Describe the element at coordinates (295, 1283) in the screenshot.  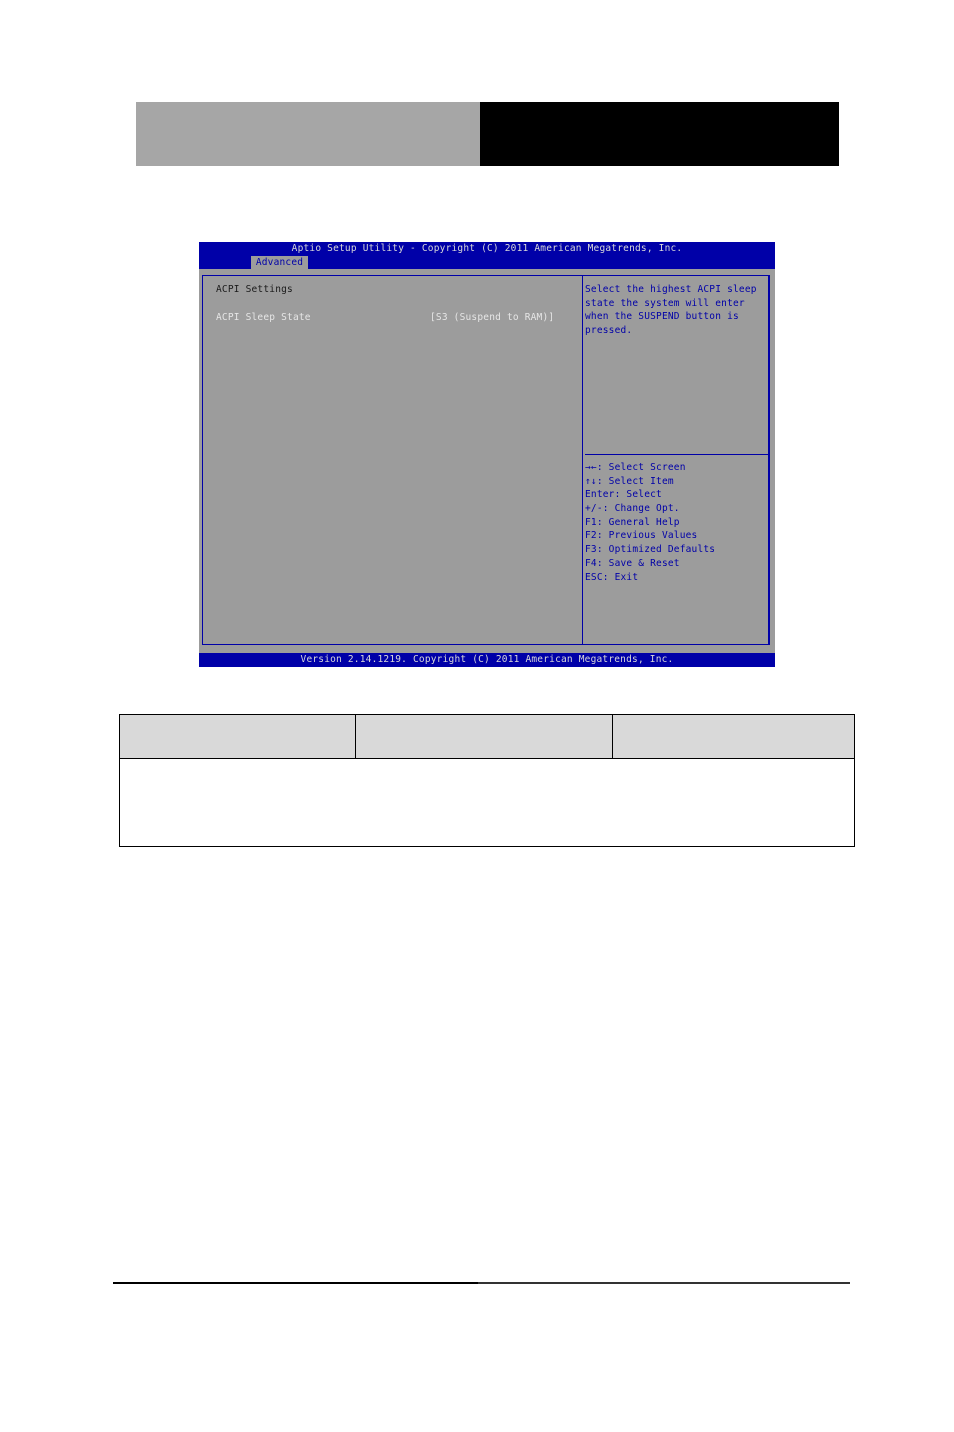
I see `footer-rule` at that location.